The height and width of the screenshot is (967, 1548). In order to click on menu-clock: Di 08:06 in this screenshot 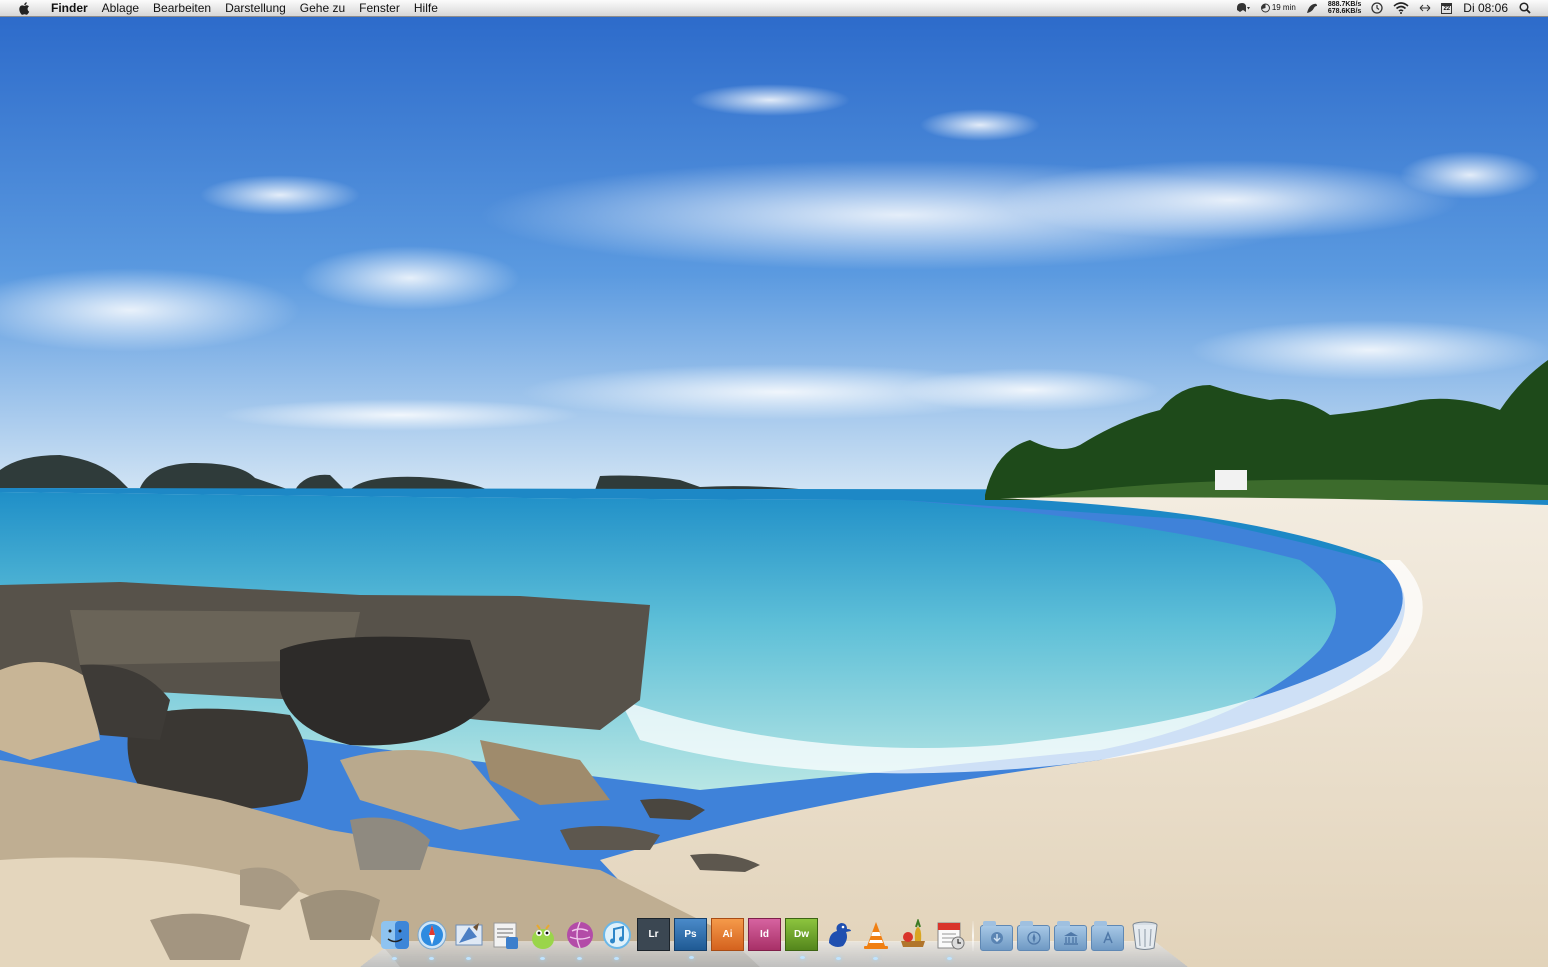, I will do `click(1485, 8)`.